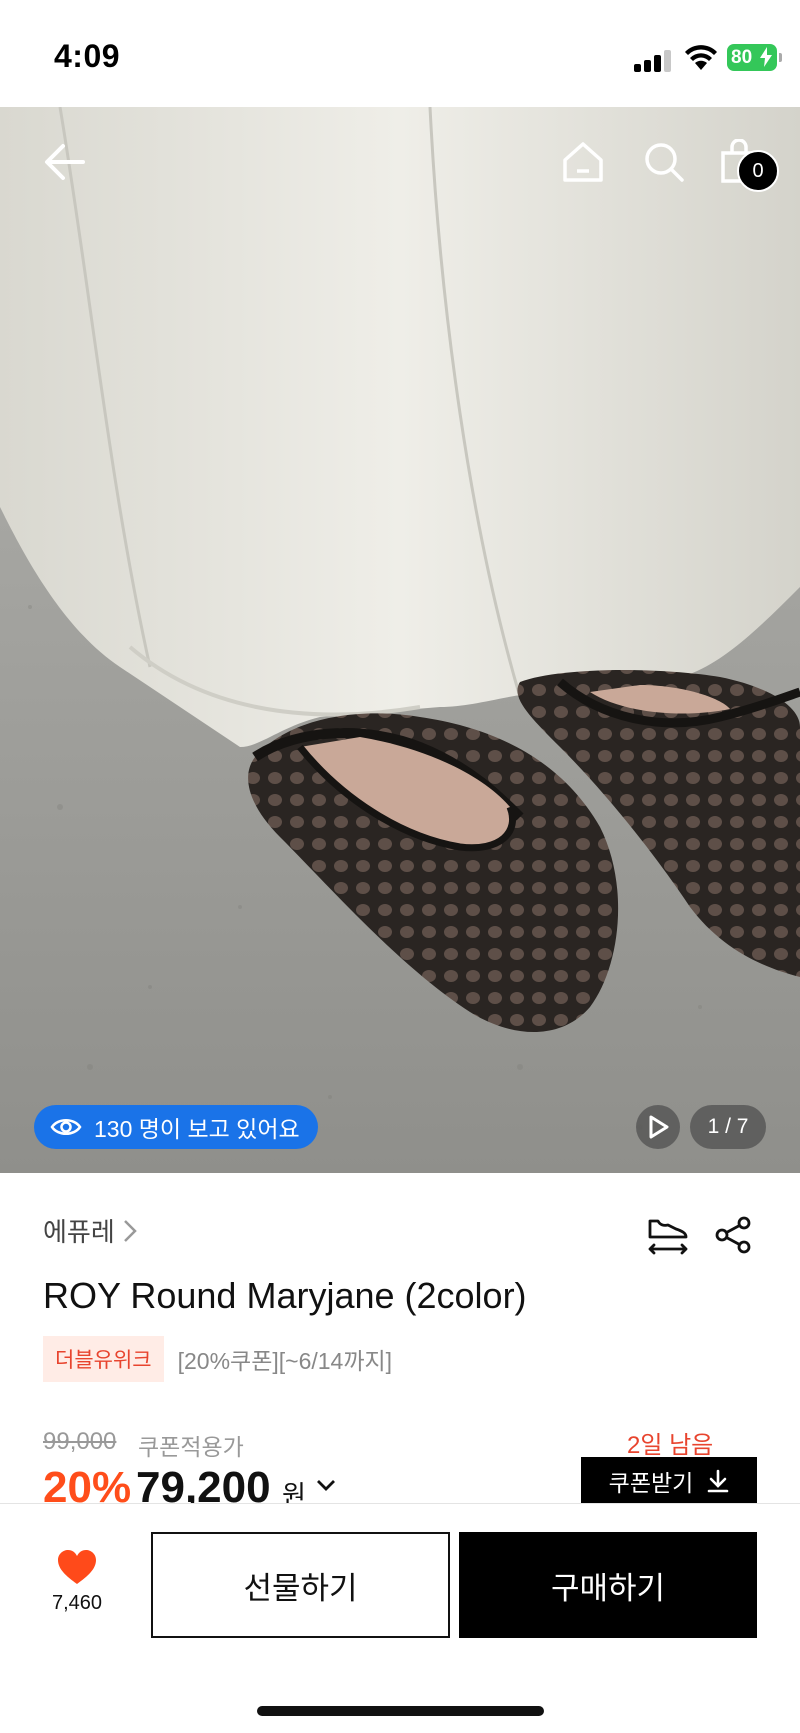 The image size is (800, 1733). Describe the element at coordinates (87, 56) in the screenshot. I see `status-time: 4:09` at that location.